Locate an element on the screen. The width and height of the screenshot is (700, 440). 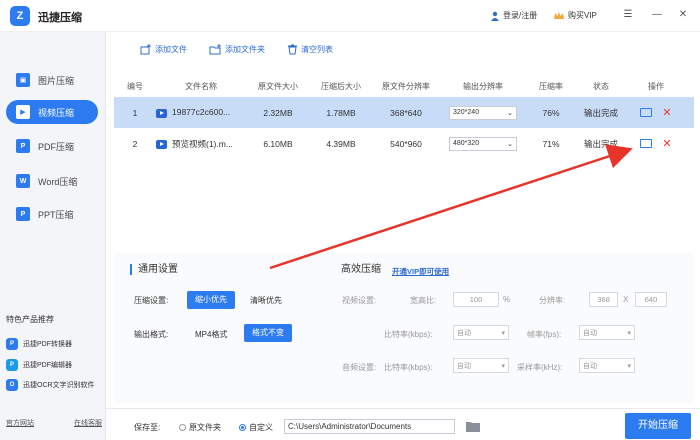
sidebar-item-image: ▣ 图片压缩 is located at coordinates (52, 80).